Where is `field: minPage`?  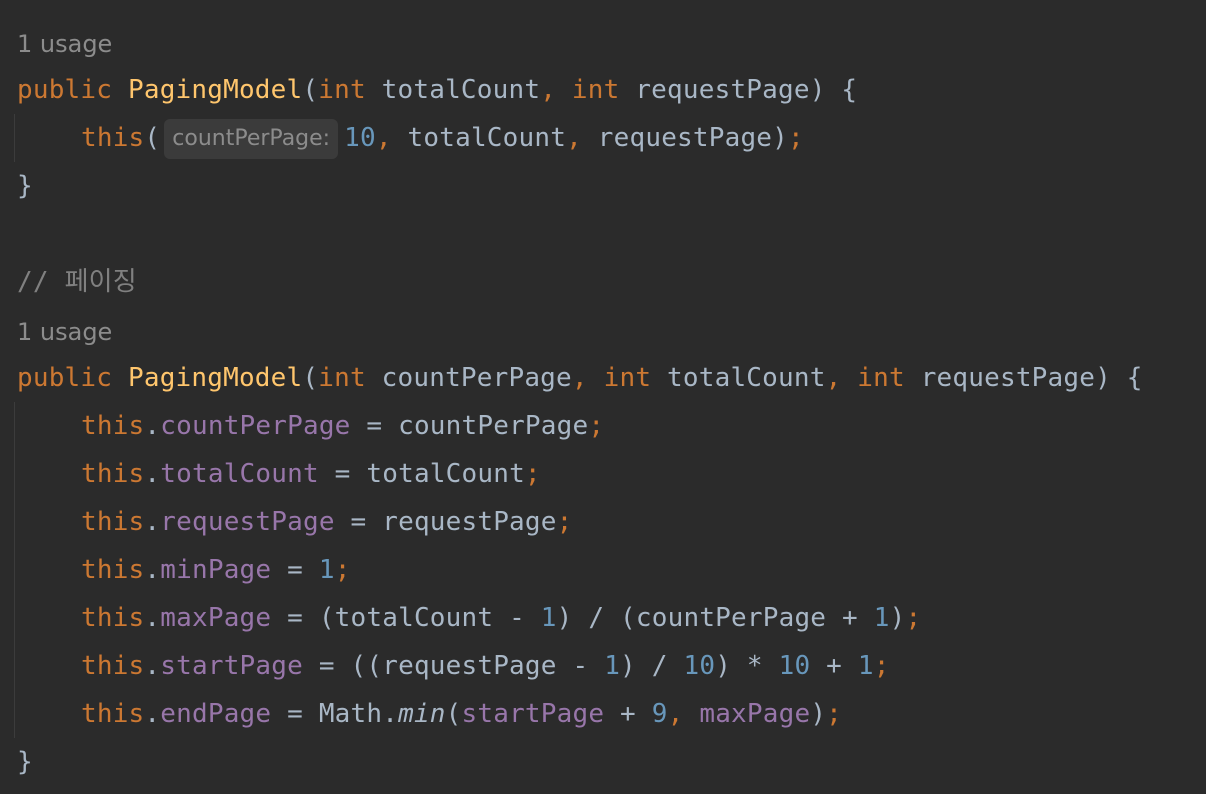 field: minPage is located at coordinates (216, 570).